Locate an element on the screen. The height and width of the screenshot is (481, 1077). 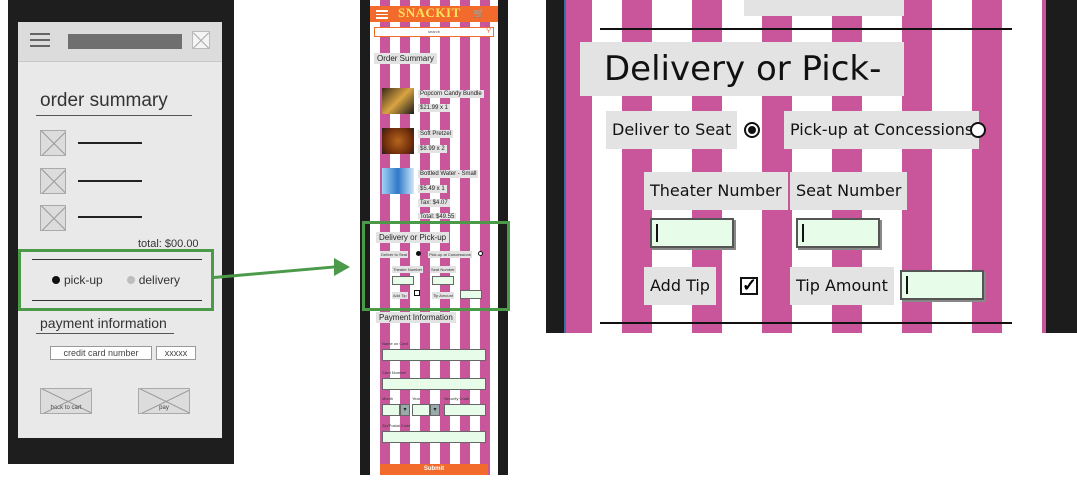
pickup-option: pick-up is located at coordinates (83, 280).